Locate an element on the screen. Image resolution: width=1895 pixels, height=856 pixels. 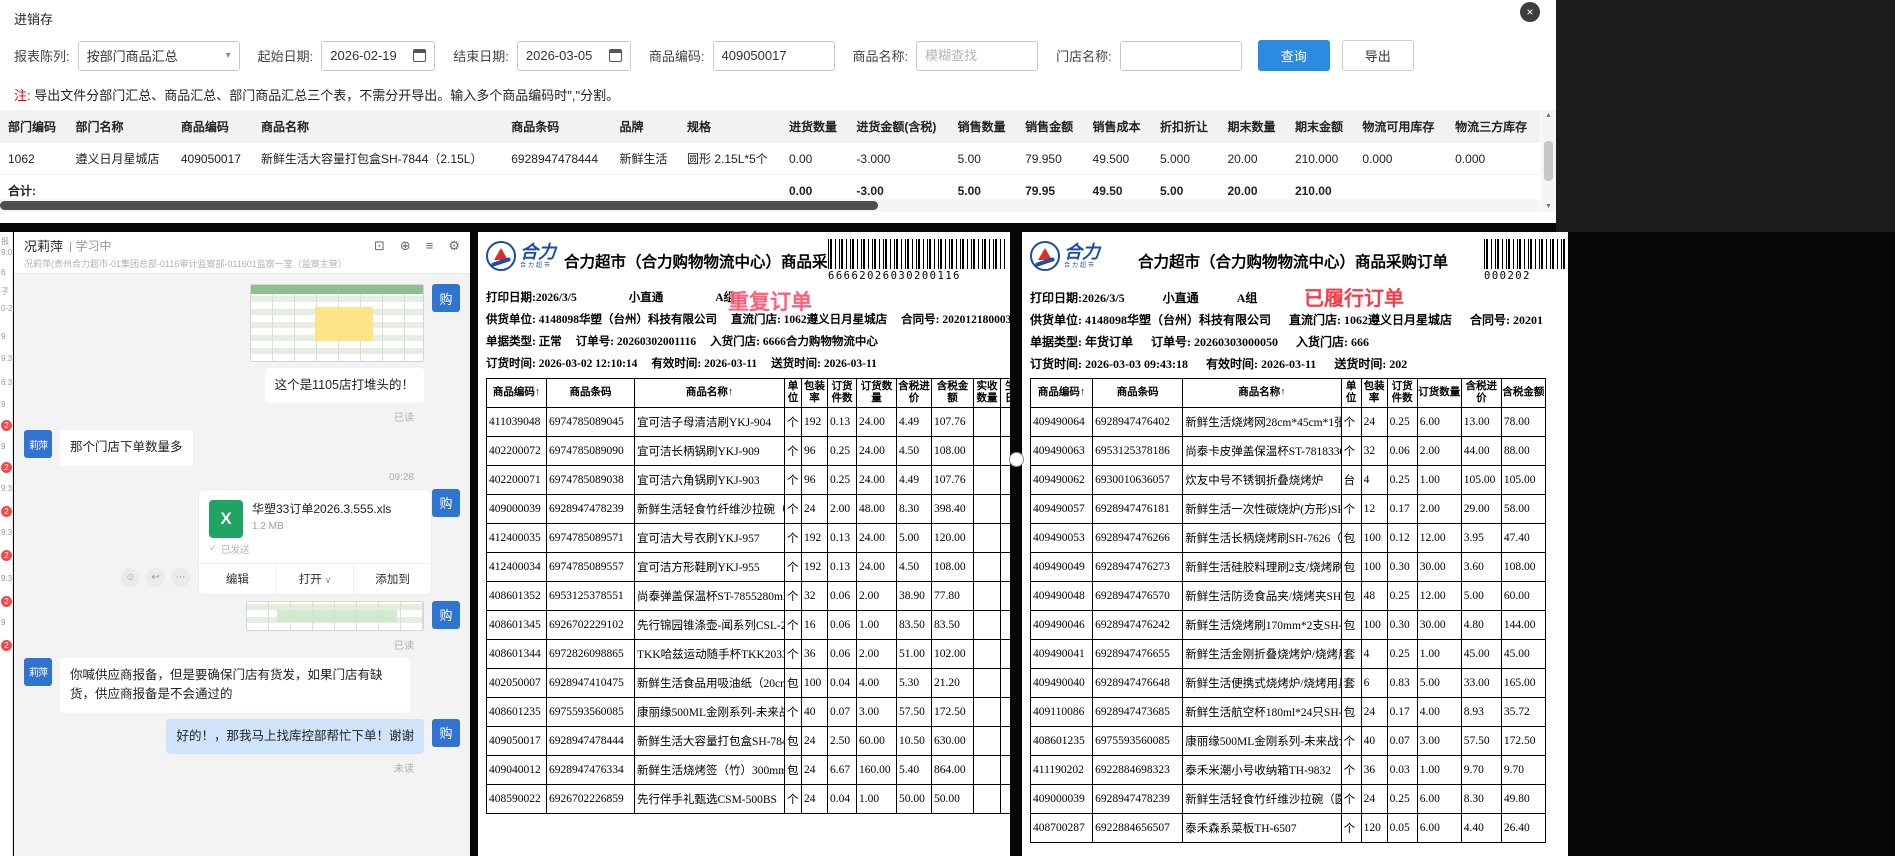
menu-icon: ≡ is located at coordinates (430, 246).